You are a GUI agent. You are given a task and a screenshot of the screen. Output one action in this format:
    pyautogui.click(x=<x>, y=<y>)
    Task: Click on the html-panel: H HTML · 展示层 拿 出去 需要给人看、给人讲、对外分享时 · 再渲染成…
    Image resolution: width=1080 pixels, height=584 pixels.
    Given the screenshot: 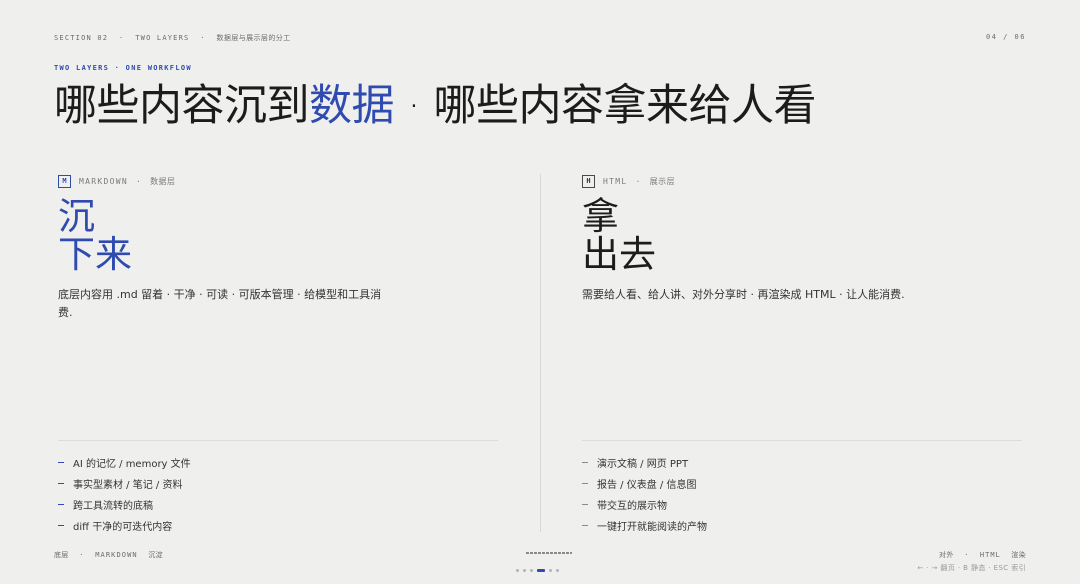 What is the action you would take?
    pyautogui.click(x=802, y=239)
    